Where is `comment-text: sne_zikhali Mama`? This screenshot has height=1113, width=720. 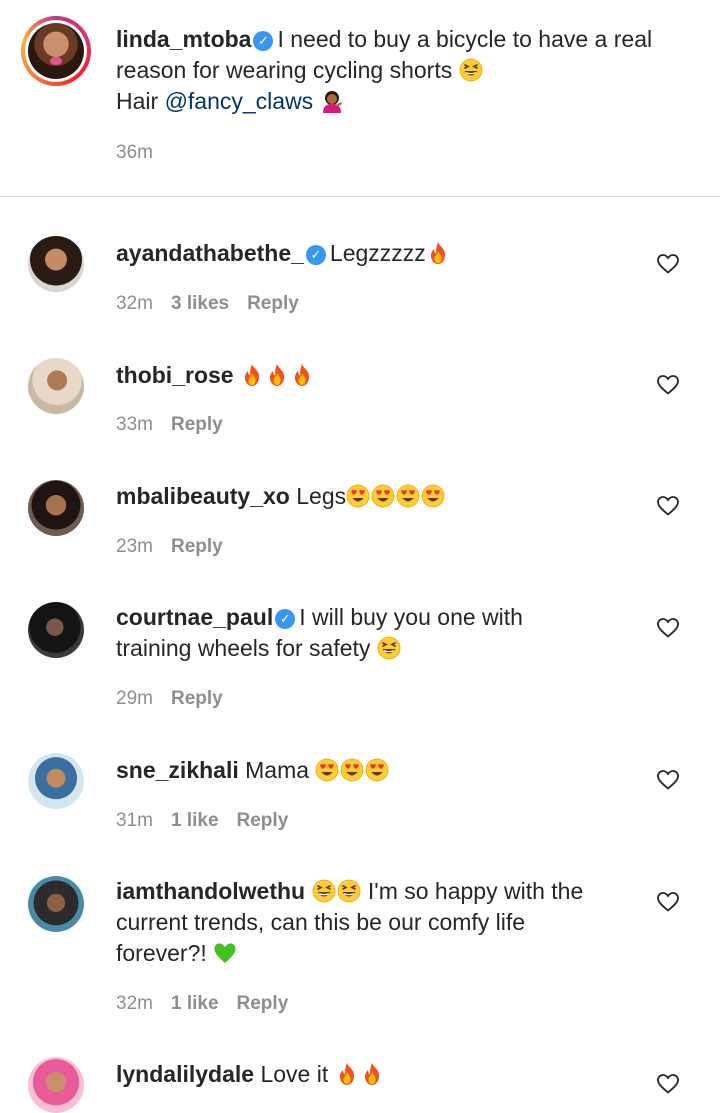 comment-text: sne_zikhali Mama is located at coordinates (386, 770).